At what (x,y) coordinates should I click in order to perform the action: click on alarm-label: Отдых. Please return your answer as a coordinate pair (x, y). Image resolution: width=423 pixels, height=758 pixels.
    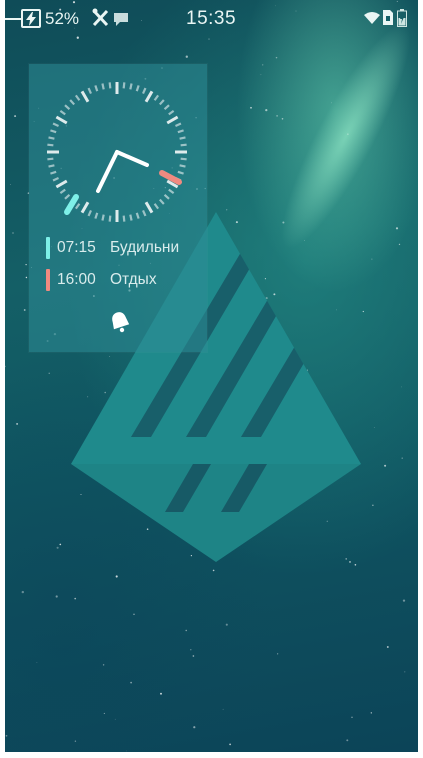
    Looking at the image, I should click on (133, 279).